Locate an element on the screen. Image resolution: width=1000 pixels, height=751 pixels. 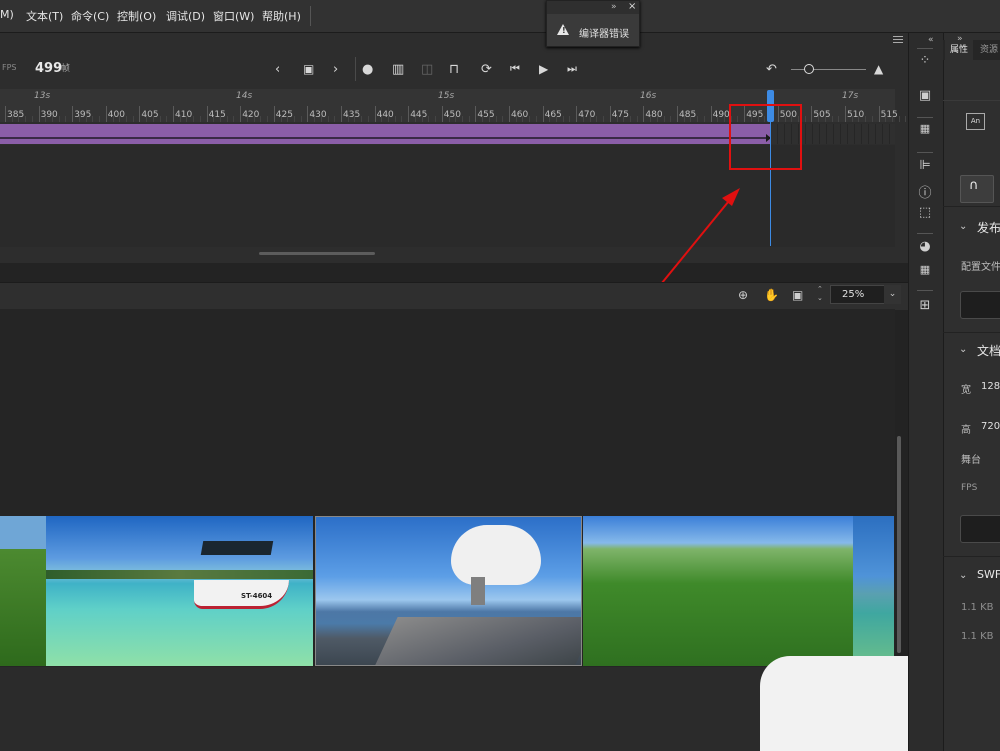
rail-grip is located at coordinates (925, 152).